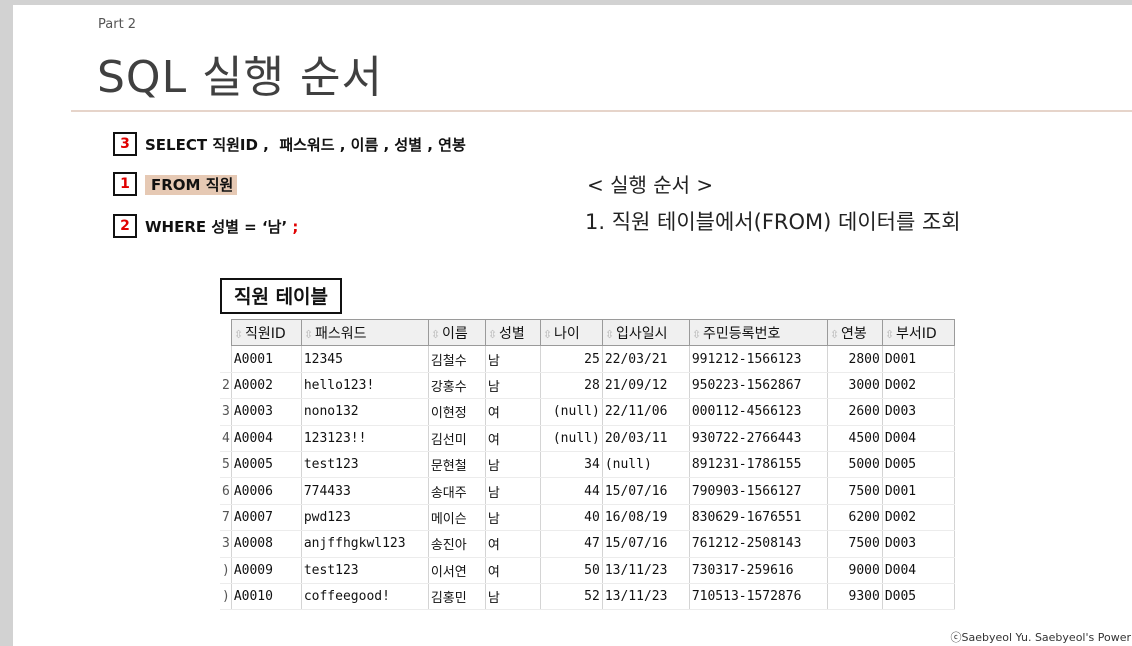 The image size is (1132, 646). Describe the element at coordinates (646, 518) in the screenshot. I see `table-cell: 16/08/19` at that location.